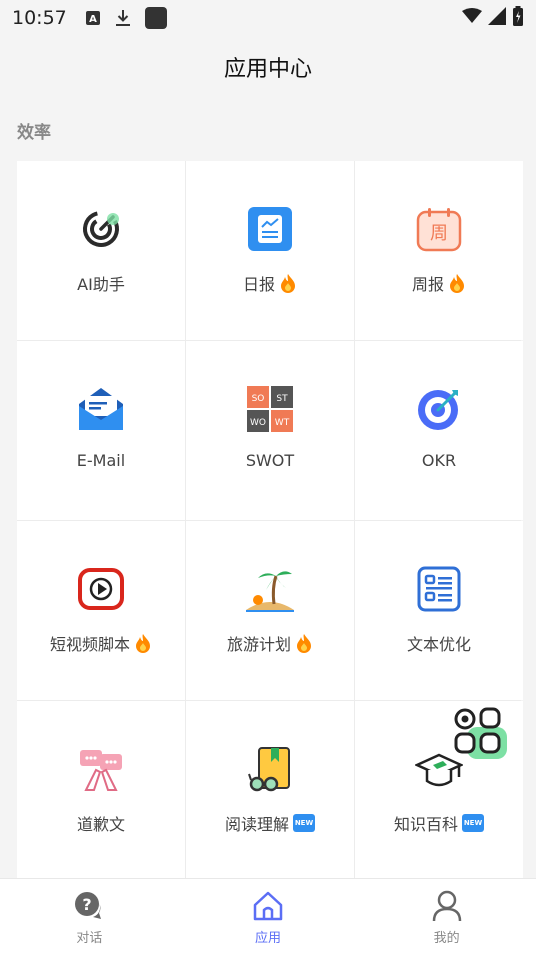 The width and height of the screenshot is (536, 954). What do you see at coordinates (270, 409) in the screenshot?
I see `swot-icon: SO ST WO WT` at bounding box center [270, 409].